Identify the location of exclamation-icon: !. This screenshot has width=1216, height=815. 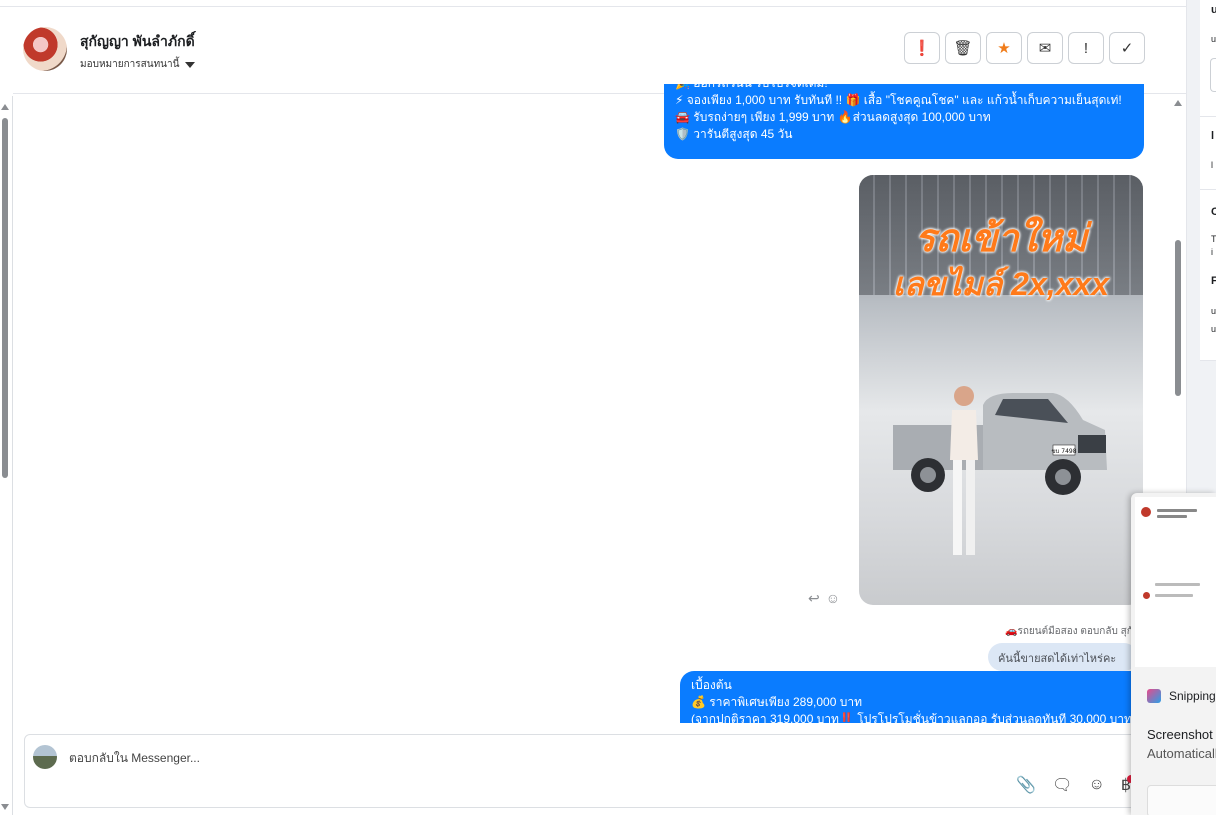
(1086, 48).